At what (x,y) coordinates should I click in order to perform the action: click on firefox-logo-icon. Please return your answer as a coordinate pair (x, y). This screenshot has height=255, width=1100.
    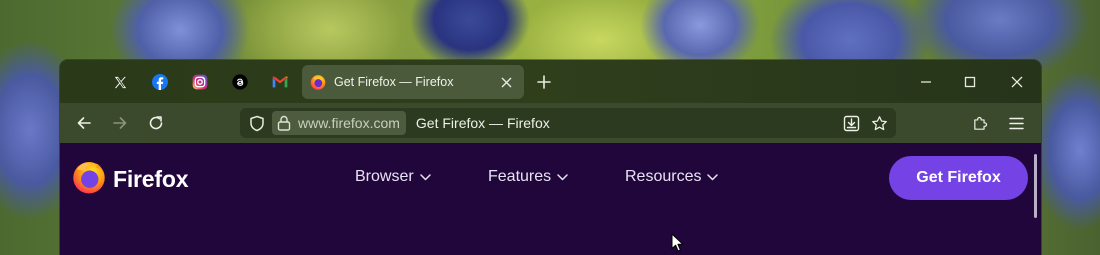
    Looking at the image, I should click on (89, 179).